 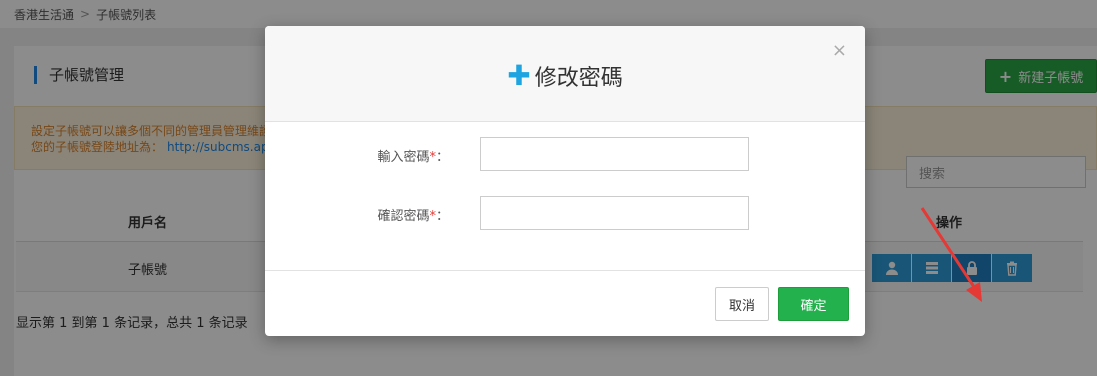 What do you see at coordinates (413, 157) in the screenshot?
I see `password-label: 輸入密碼*：` at bounding box center [413, 157].